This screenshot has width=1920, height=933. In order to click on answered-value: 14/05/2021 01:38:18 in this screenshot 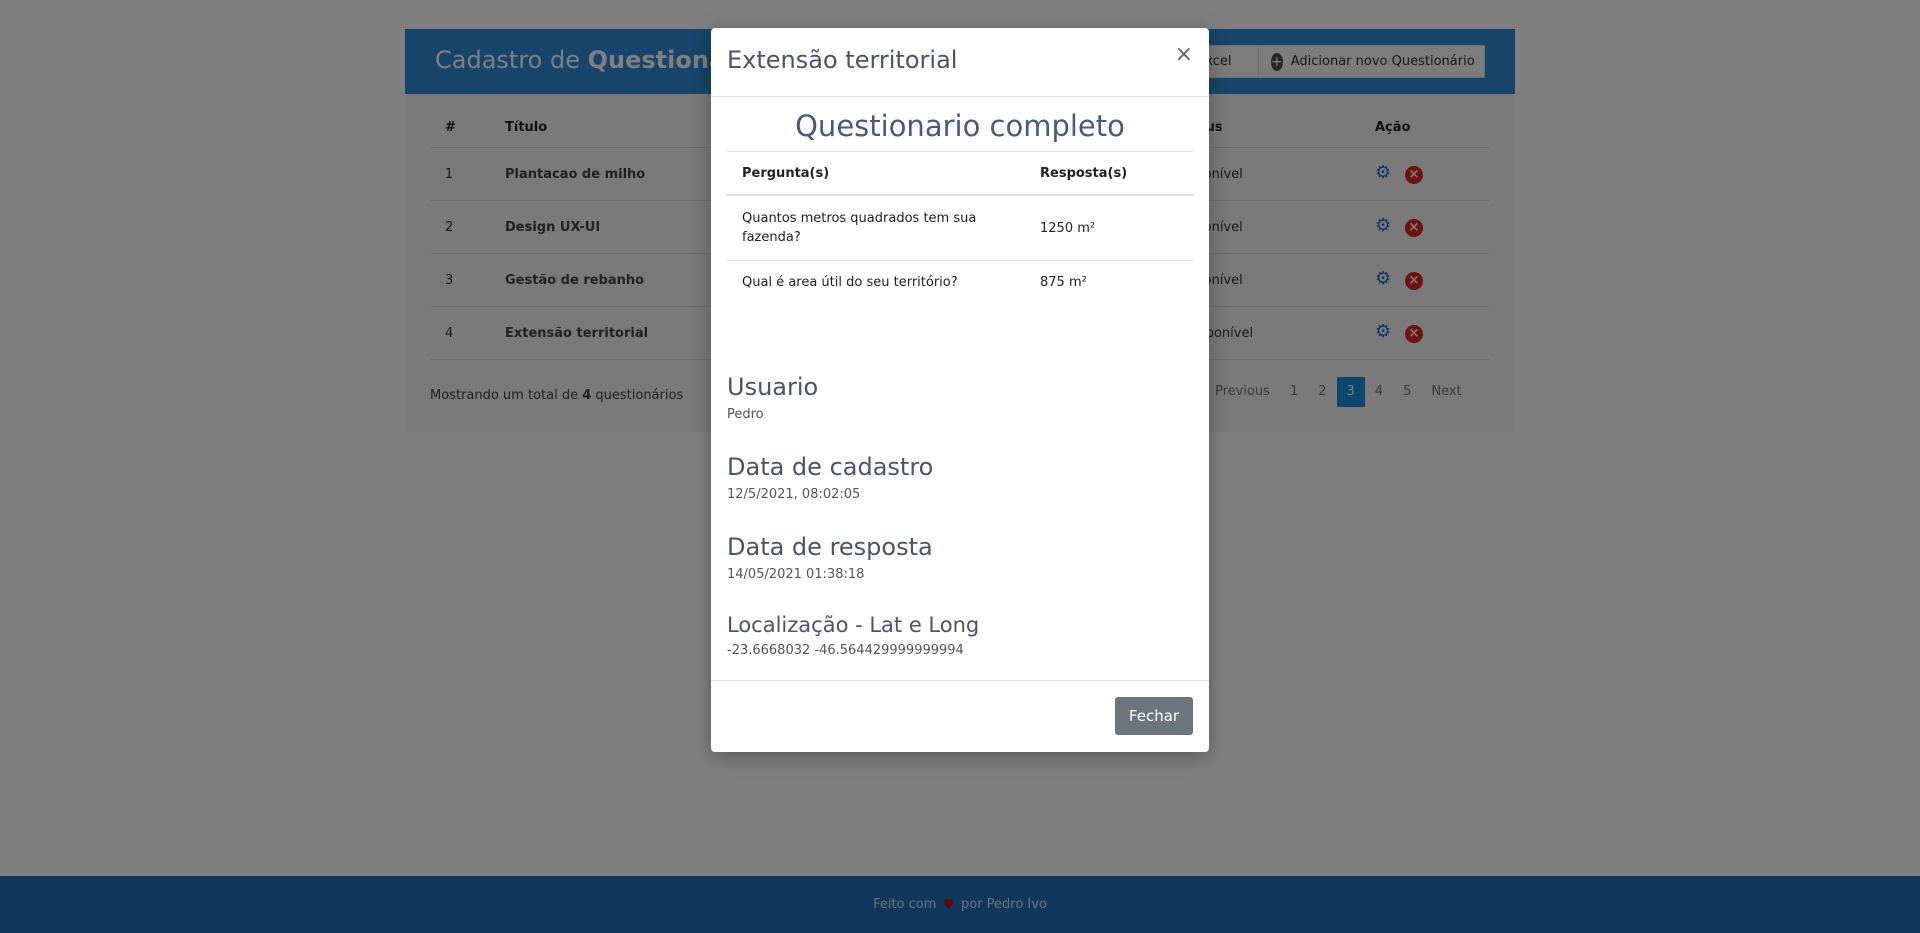, I will do `click(796, 574)`.